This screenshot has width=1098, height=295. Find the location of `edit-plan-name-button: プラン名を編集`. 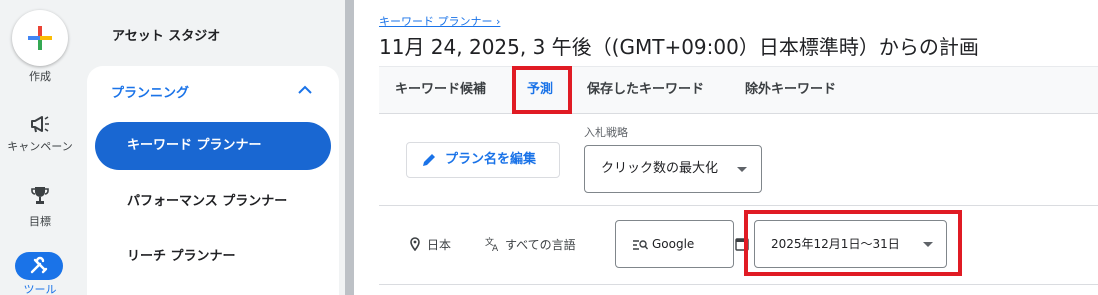

edit-plan-name-button: プラン名を編集 is located at coordinates (483, 160).